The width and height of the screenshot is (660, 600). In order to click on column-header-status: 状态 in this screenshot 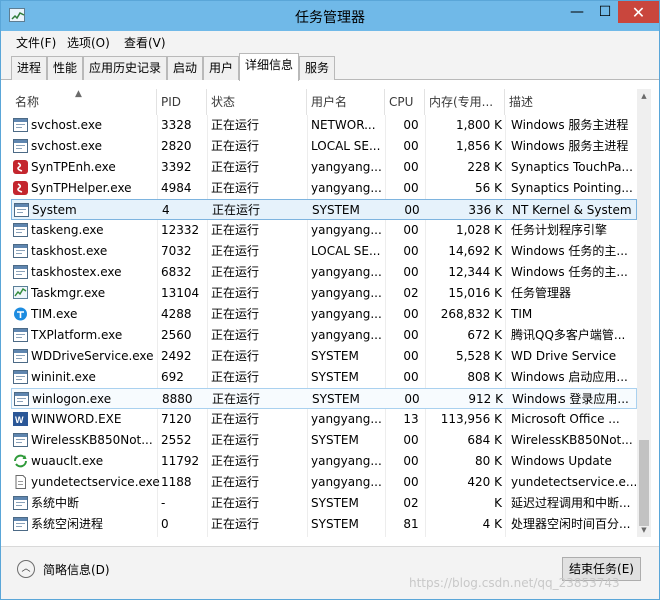, I will do `click(257, 102)`.